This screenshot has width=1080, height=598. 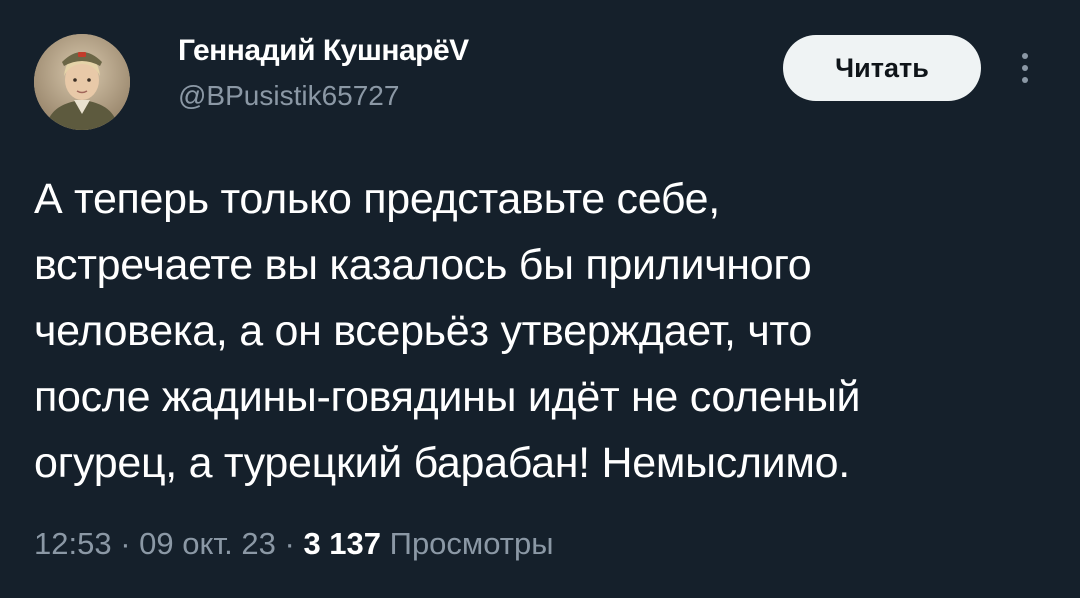 I want to click on tweet-text-line: после жадины-говядины идёт не соленый, so click(x=447, y=397).